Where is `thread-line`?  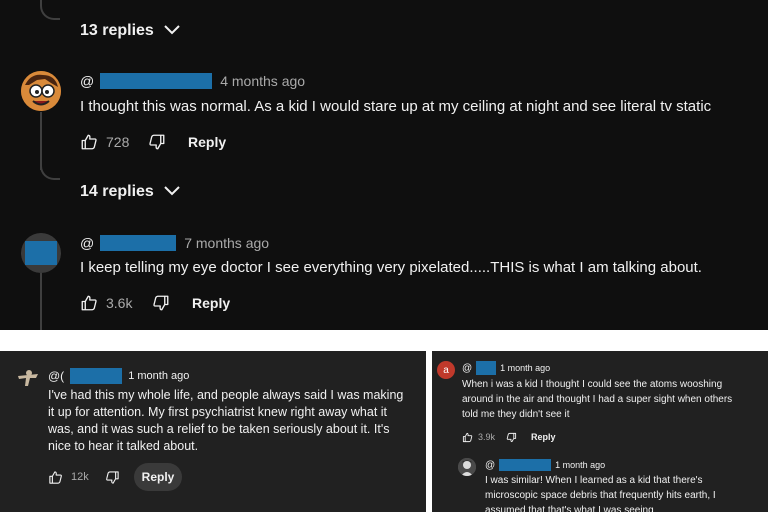
thread-line is located at coordinates (41, 301).